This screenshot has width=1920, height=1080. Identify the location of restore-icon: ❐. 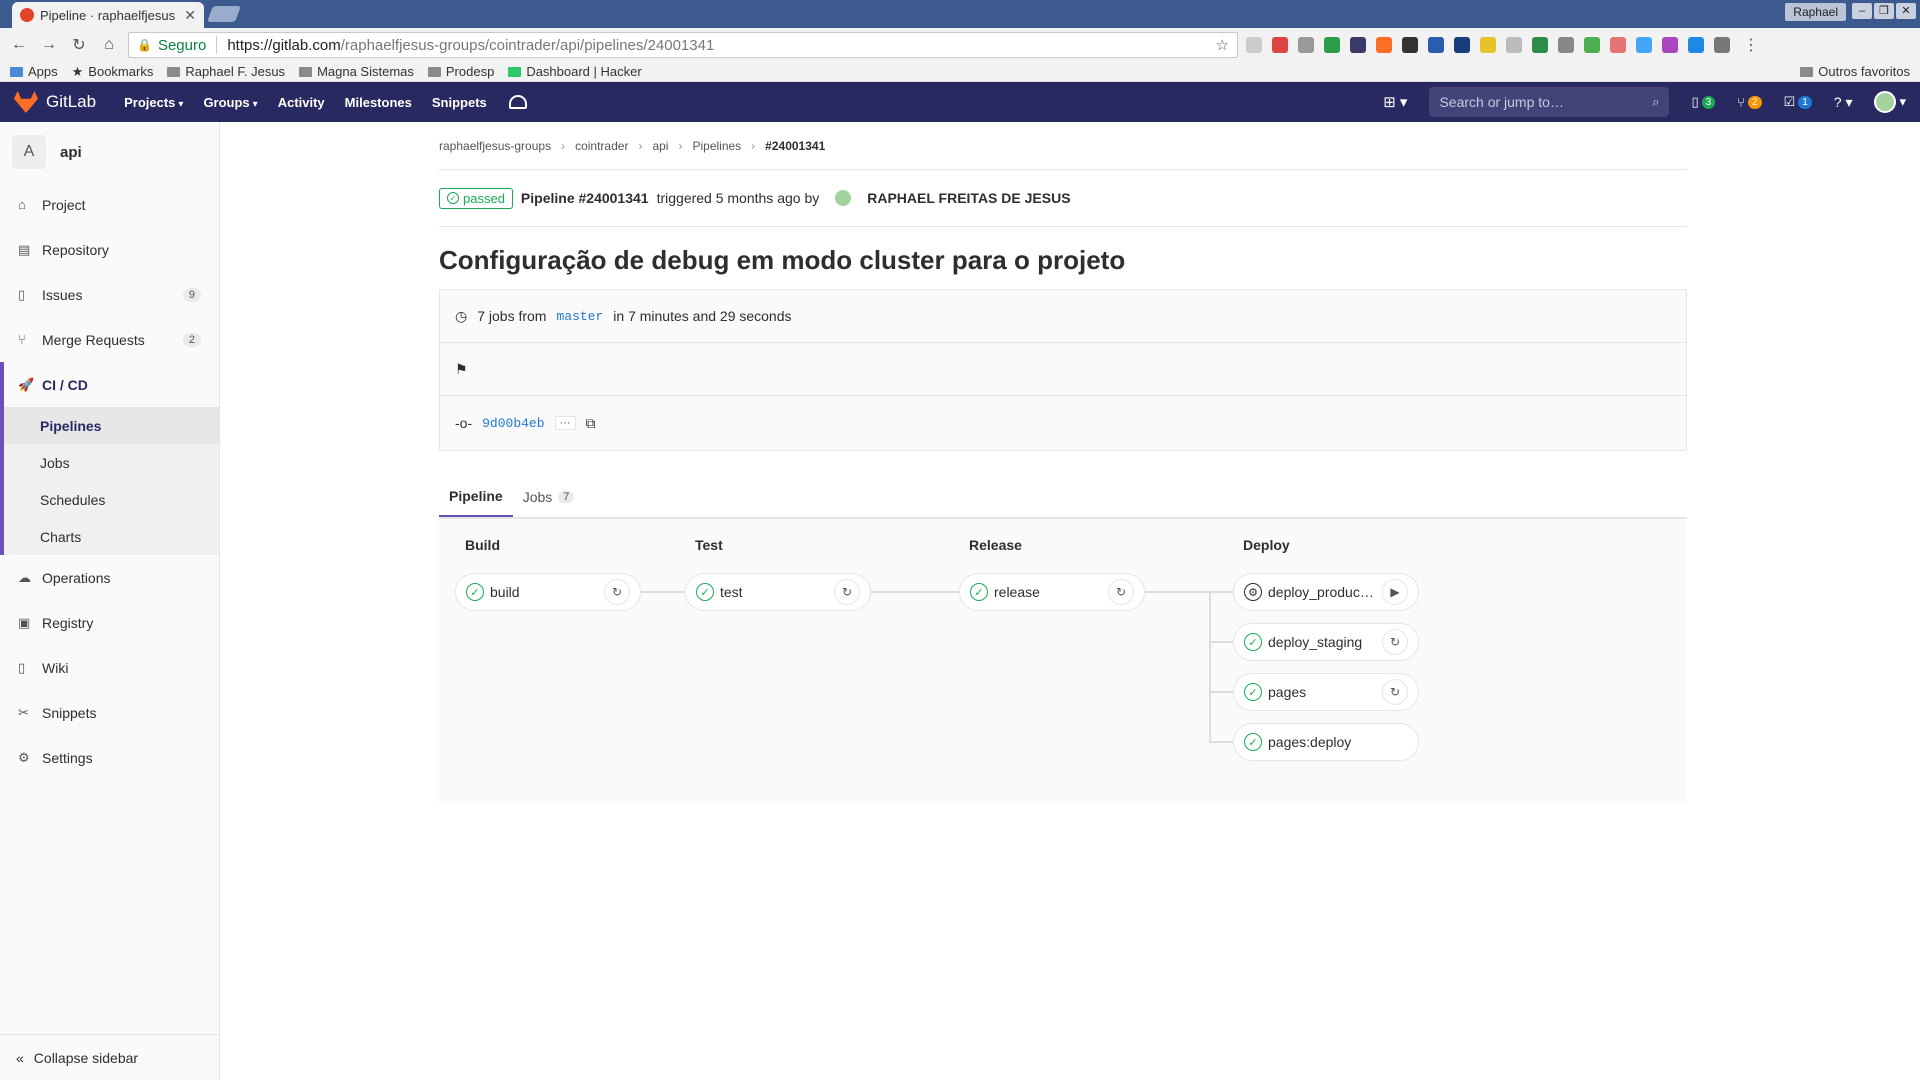
(1884, 11).